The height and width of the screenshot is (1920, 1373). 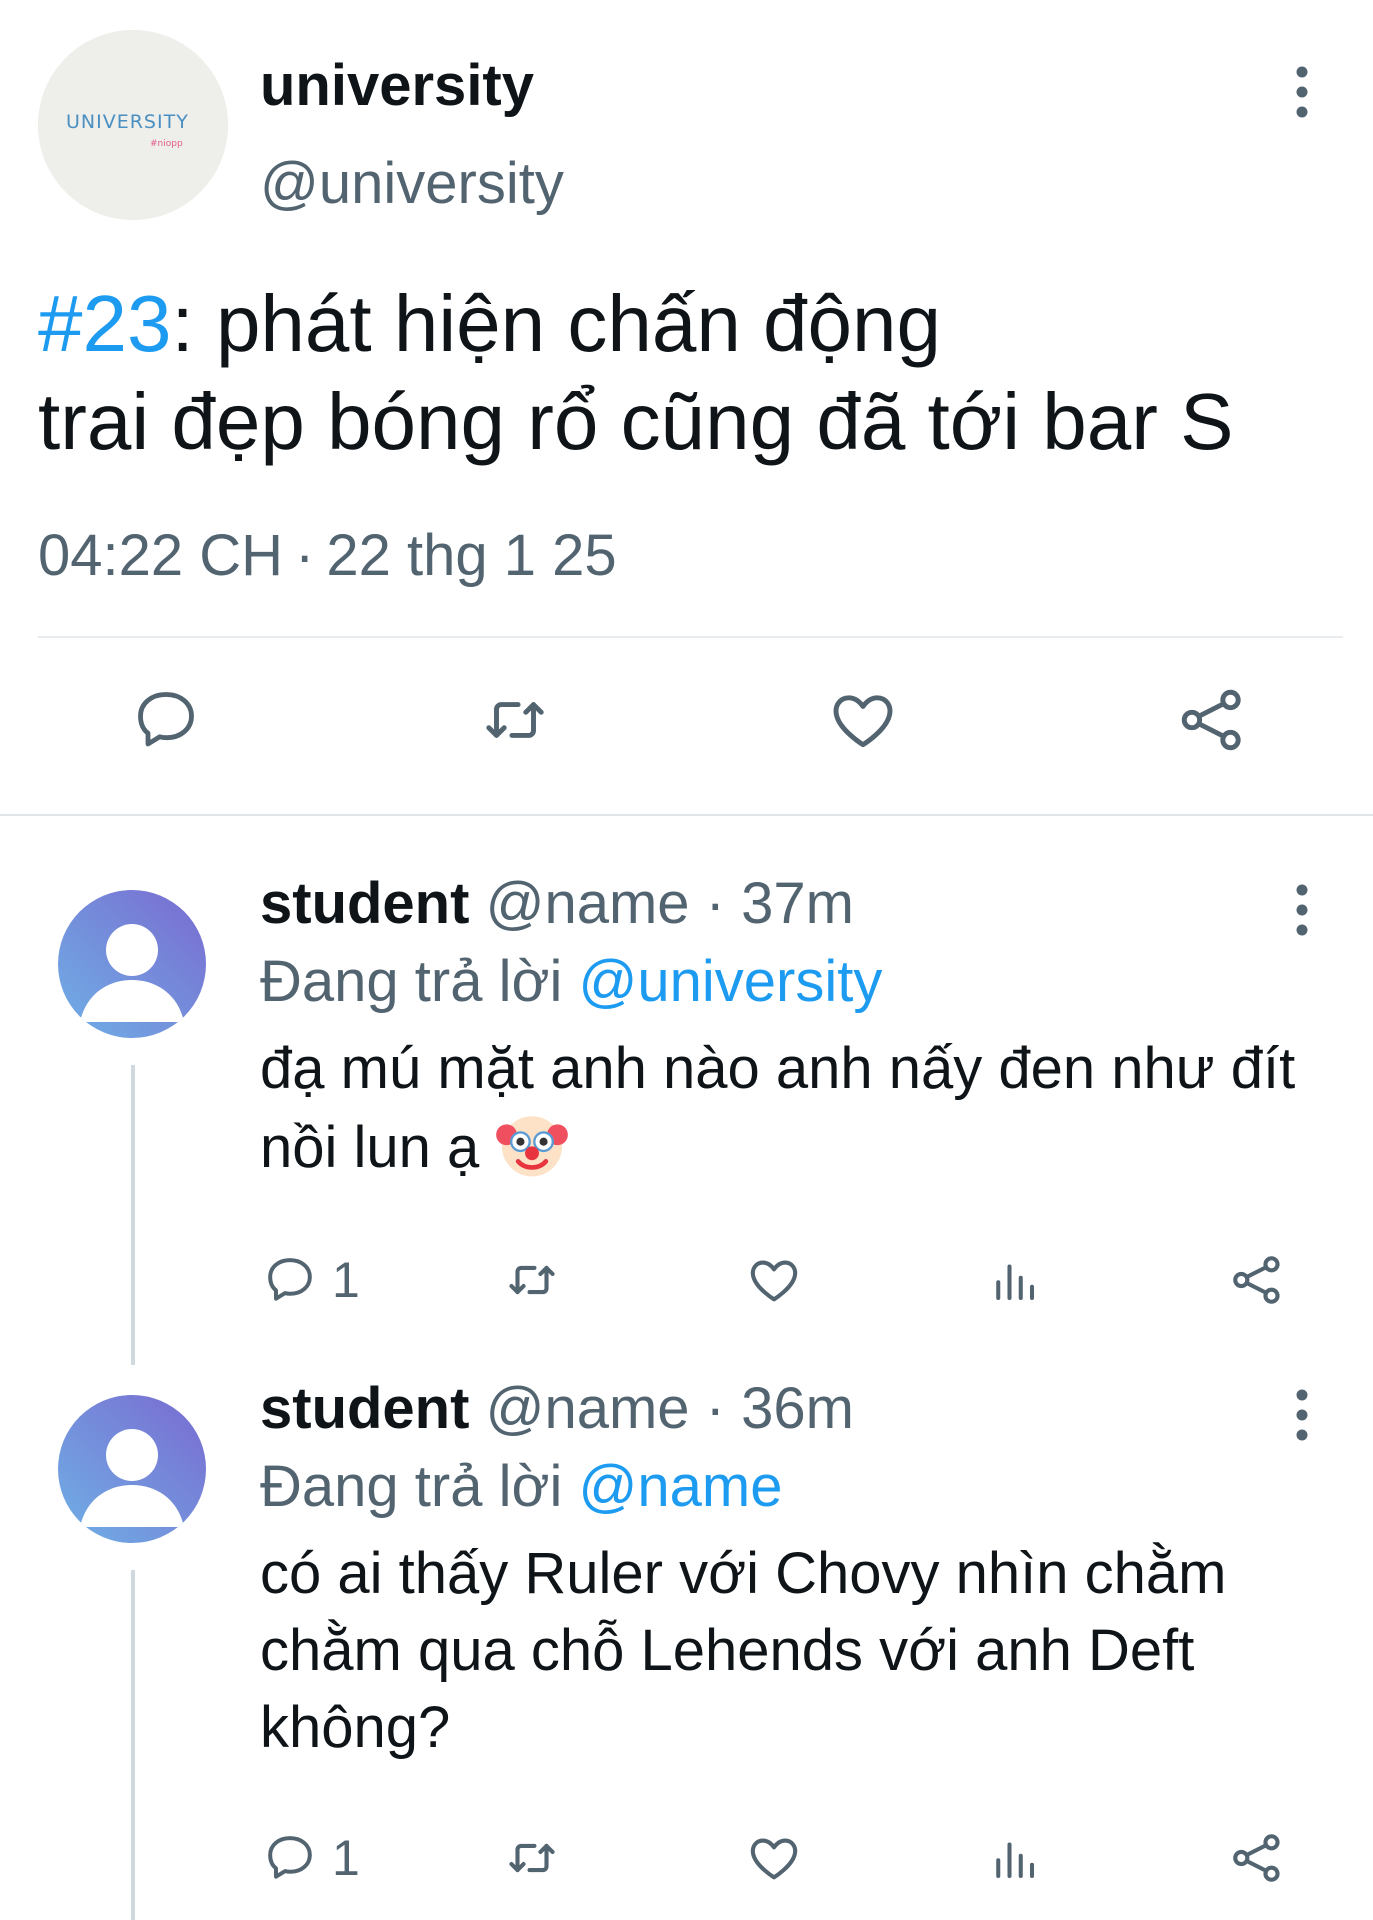 I want to click on timestamp: 04:22 CH · 22 thg 1 25, so click(x=327, y=555).